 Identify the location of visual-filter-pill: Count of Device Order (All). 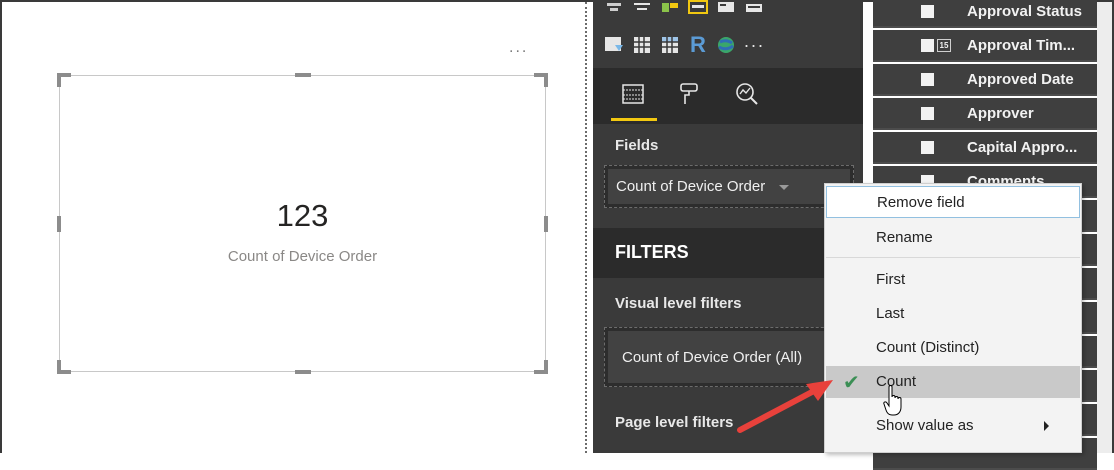
(729, 357).